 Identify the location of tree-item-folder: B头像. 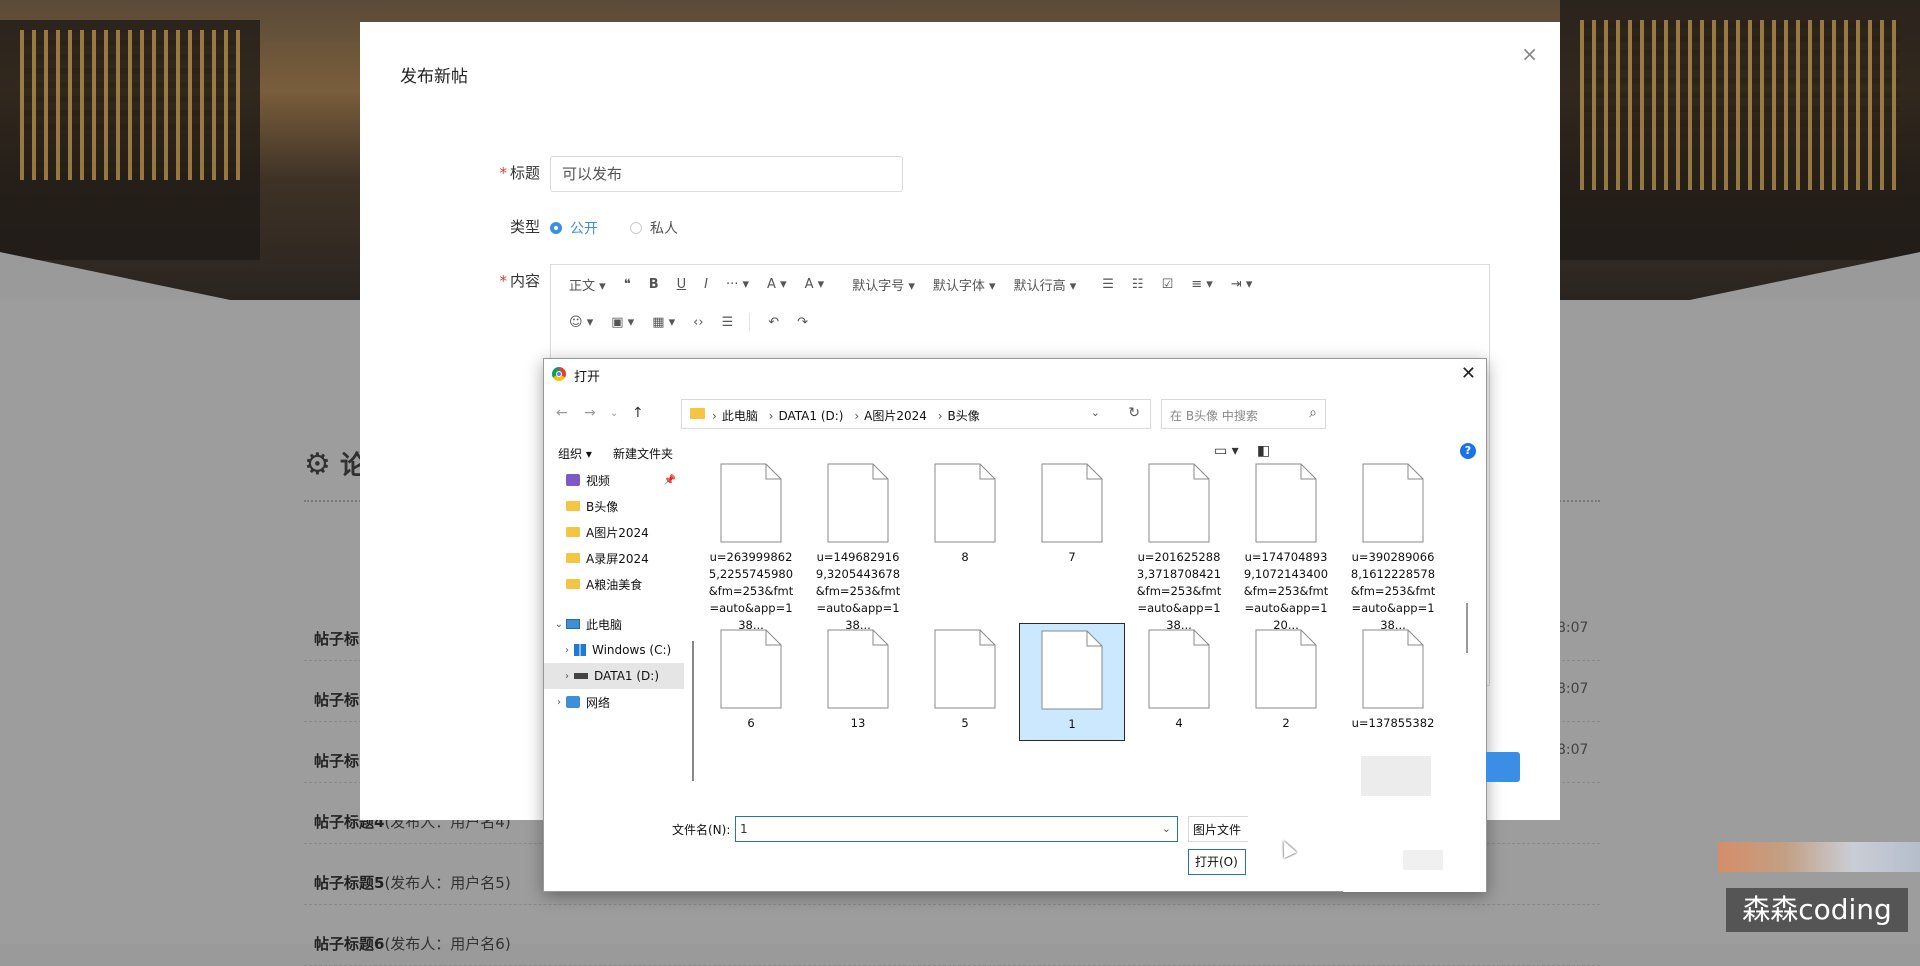
(614, 506).